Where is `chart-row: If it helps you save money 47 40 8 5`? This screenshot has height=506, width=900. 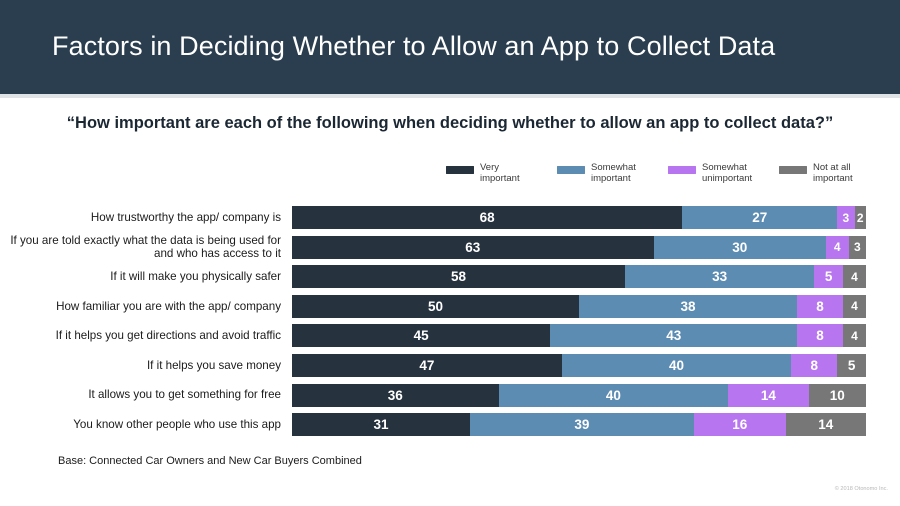
chart-row: If it helps you save money 47 40 8 5 is located at coordinates (450, 365).